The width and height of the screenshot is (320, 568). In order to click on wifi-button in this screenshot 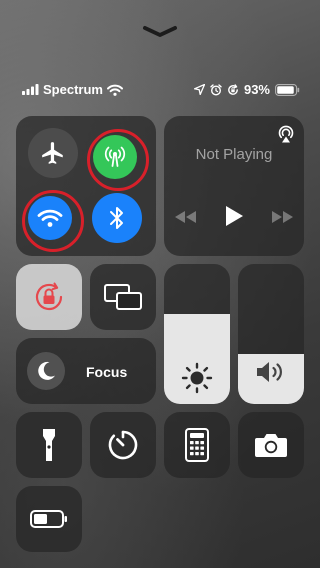, I will do `click(50, 218)`.